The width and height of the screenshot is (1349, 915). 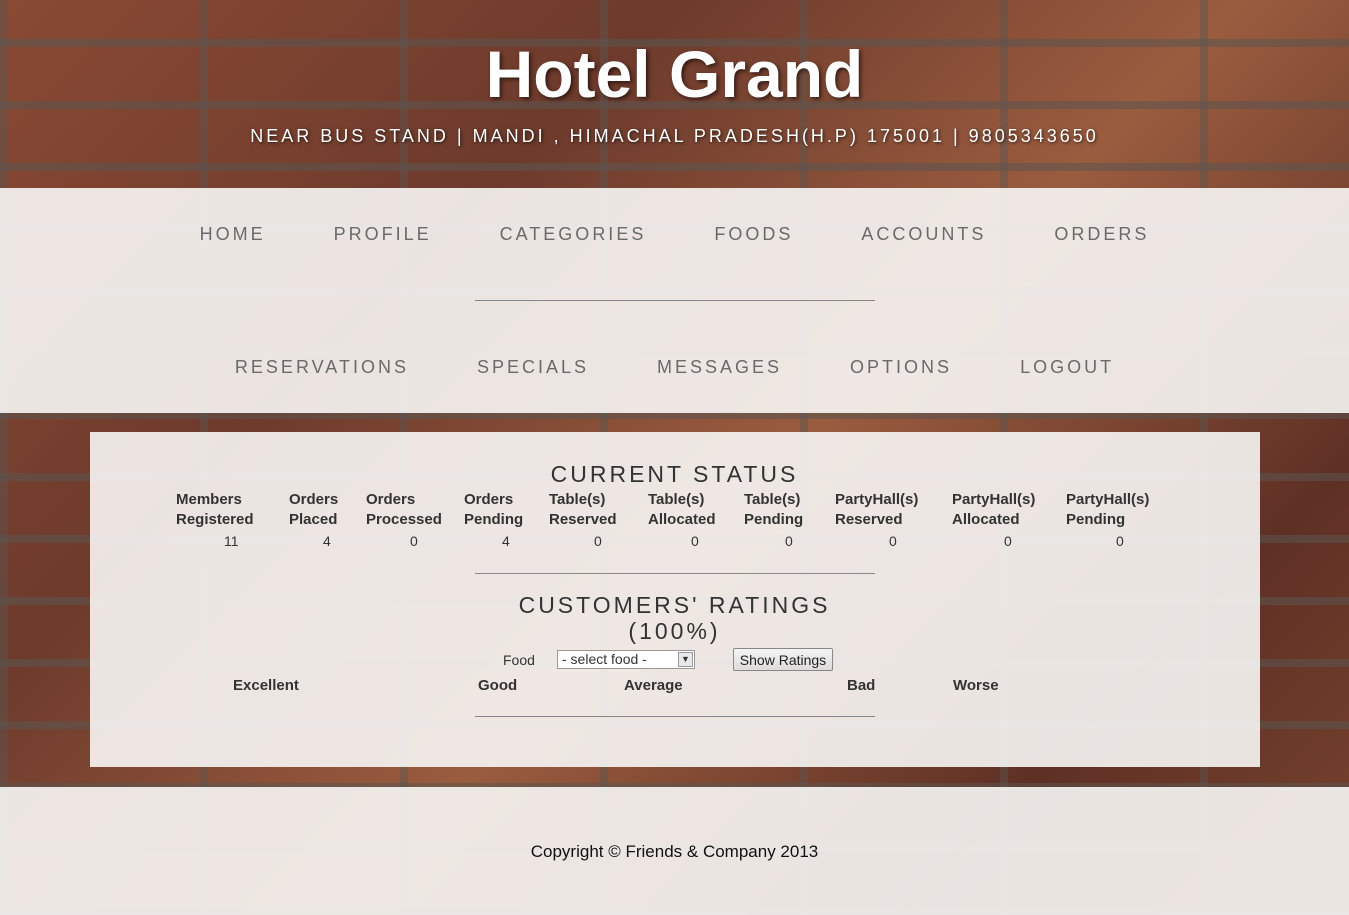 I want to click on current-status-title: CURRENT STATUS, so click(x=674, y=474).